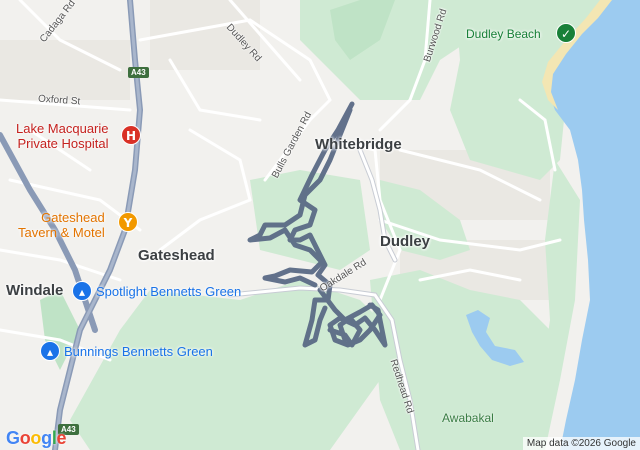 Image resolution: width=640 pixels, height=450 pixels. Describe the element at coordinates (468, 418) in the screenshot. I see `poi-label-awabakal: Awabakal` at that location.